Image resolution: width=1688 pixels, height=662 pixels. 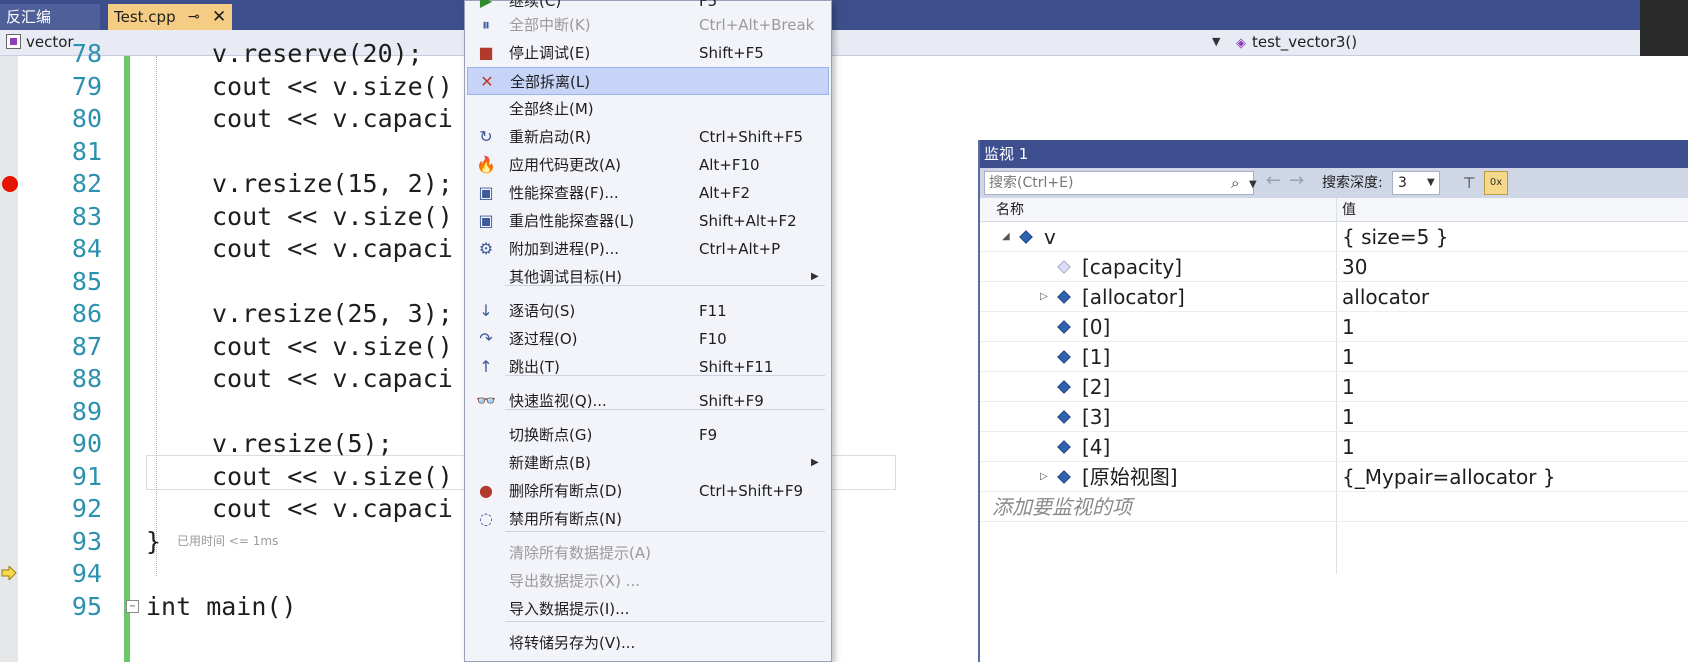 What do you see at coordinates (1096, 357) in the screenshot?
I see `watch-item-name: [1]` at bounding box center [1096, 357].